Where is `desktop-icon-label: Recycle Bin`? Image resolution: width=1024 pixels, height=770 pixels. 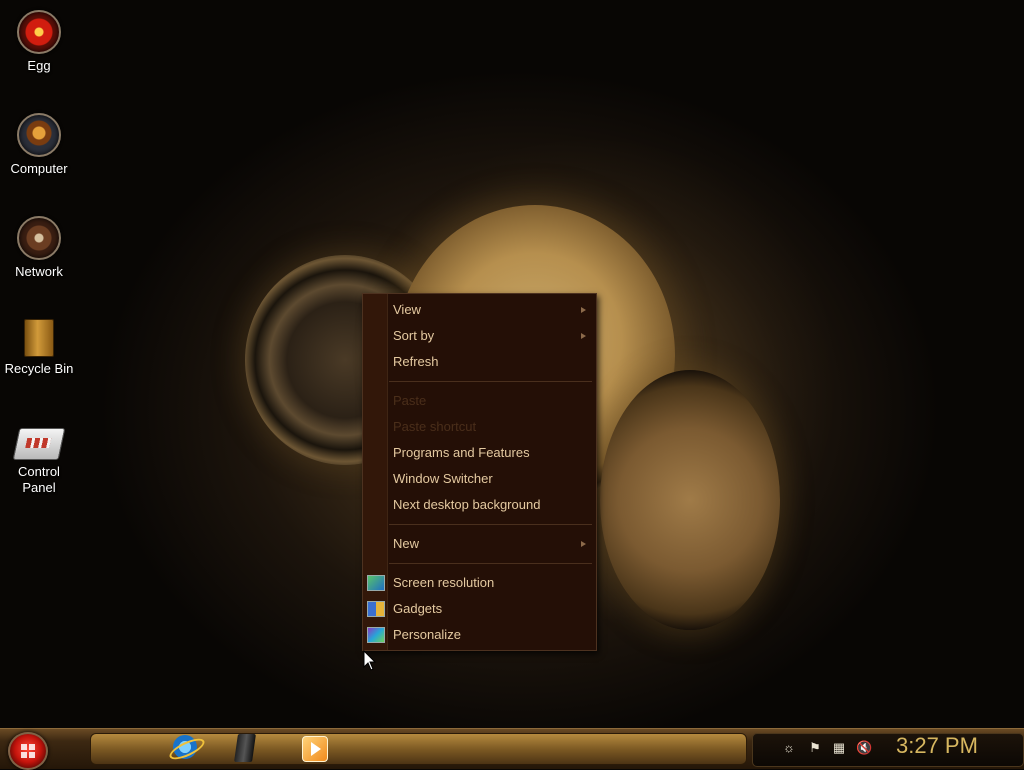 desktop-icon-label: Recycle Bin is located at coordinates (39, 368).